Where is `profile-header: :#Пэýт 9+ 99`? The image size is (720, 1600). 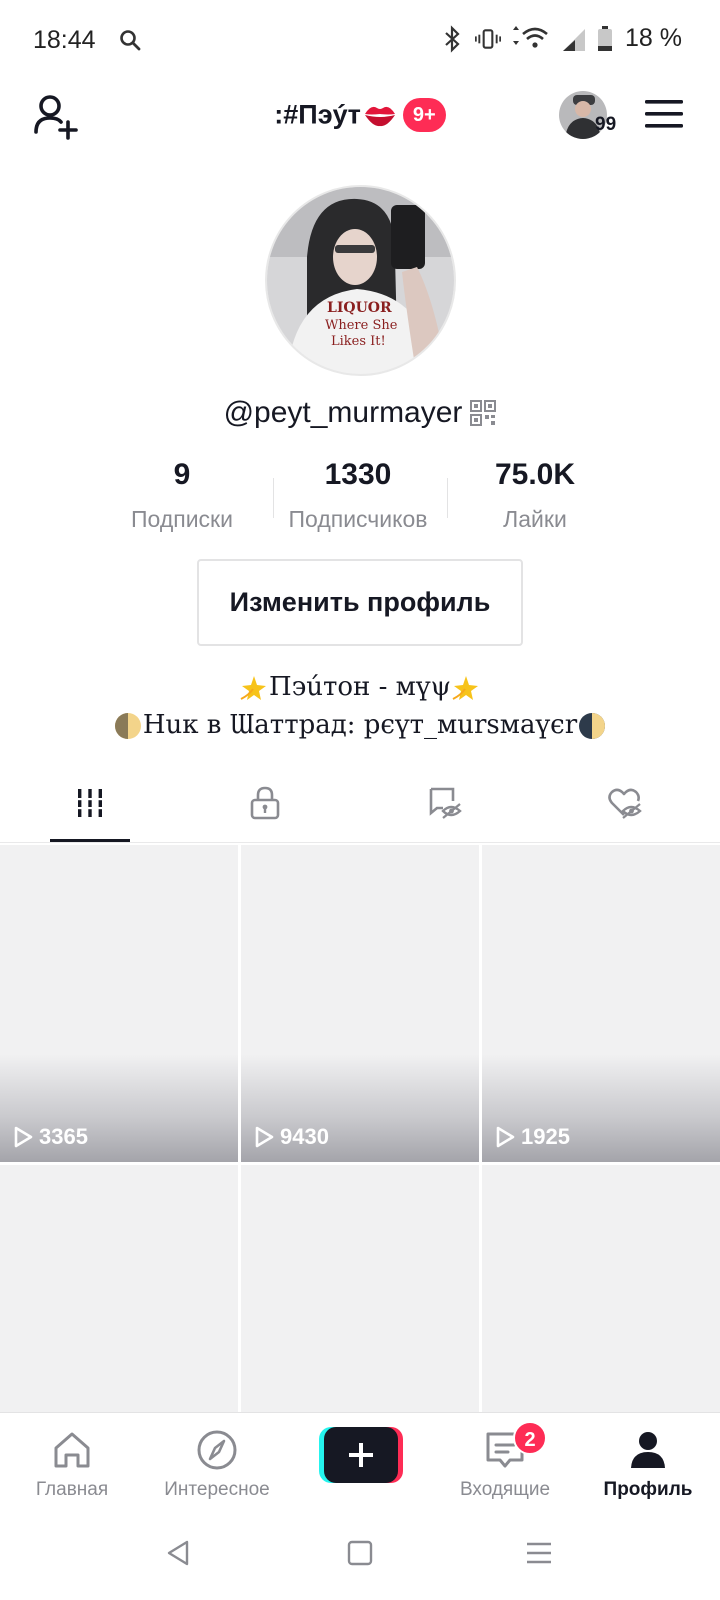 profile-header: :#Пэýт 9+ 99 is located at coordinates (360, 127).